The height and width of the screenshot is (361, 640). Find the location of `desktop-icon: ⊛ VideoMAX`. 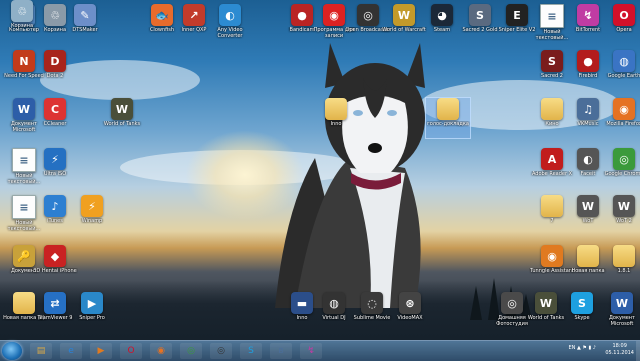

desktop-icon: ⊛ VideoMAX is located at coordinates (410, 312).